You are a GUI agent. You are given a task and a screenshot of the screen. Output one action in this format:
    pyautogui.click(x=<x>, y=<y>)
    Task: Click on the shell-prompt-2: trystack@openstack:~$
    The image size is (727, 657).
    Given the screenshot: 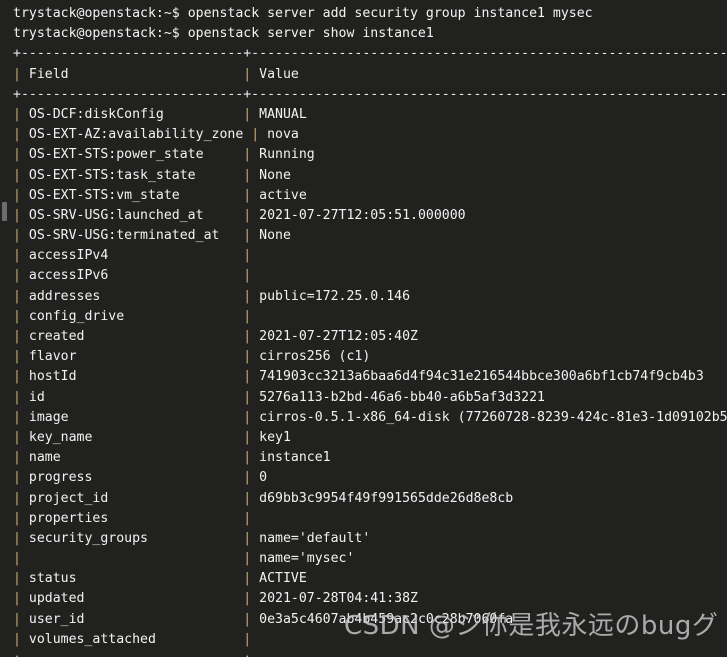 What is the action you would take?
    pyautogui.click(x=96, y=34)
    